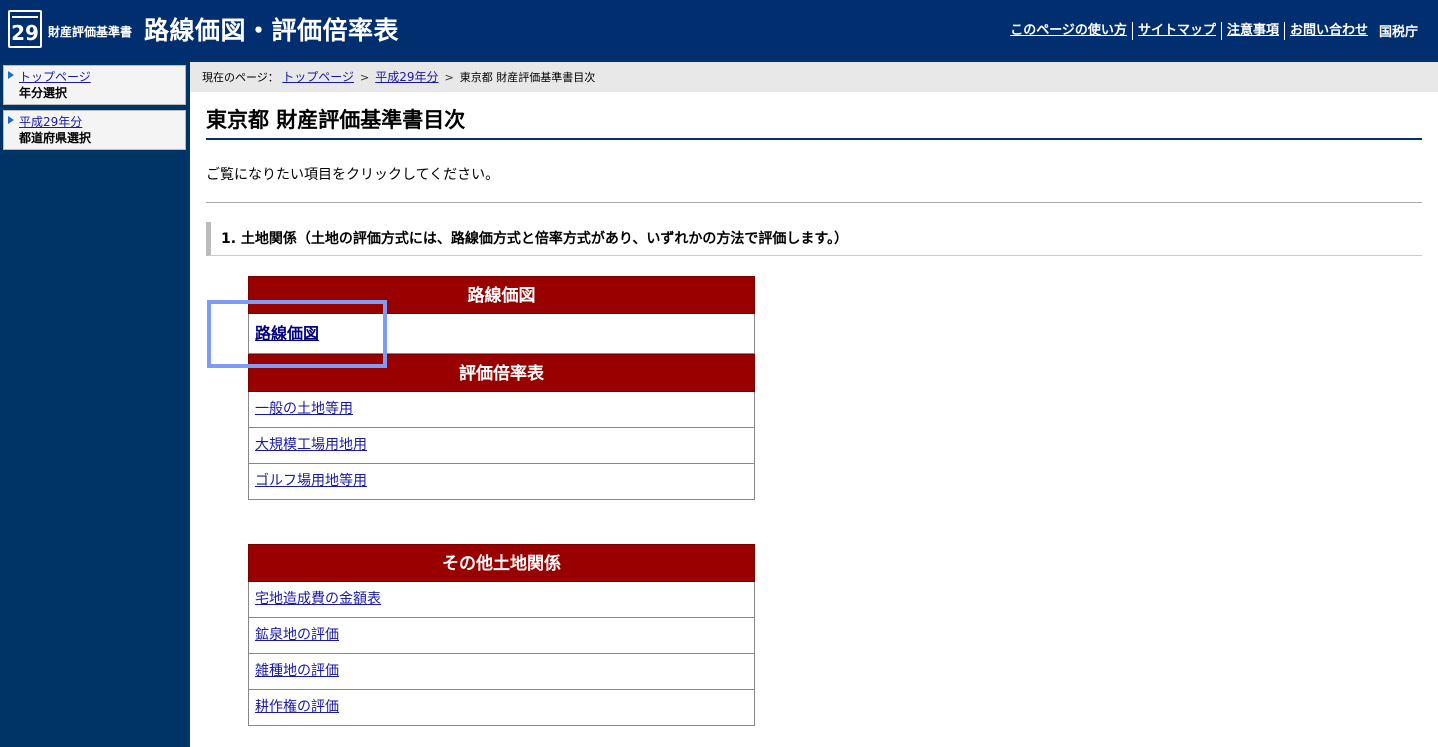 The width and height of the screenshot is (1438, 747). Describe the element at coordinates (318, 77) in the screenshot. I see `breadcrumb-link-top: トップページ` at that location.